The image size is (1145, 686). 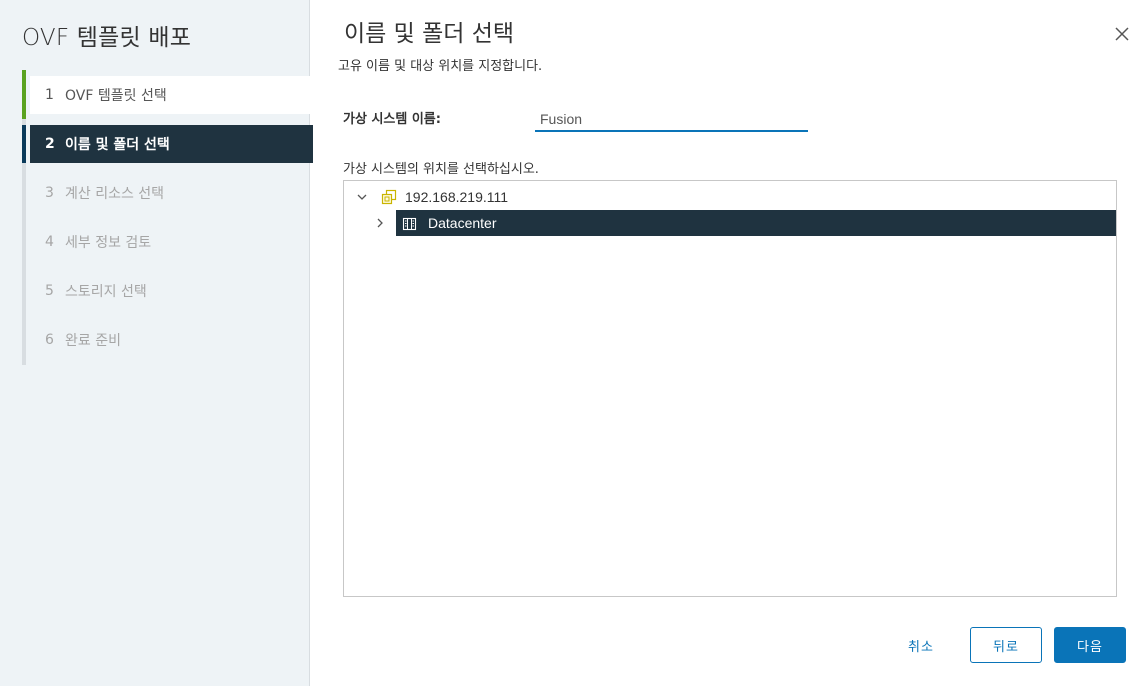 I want to click on chevron-right-icon, so click(x=380, y=223).